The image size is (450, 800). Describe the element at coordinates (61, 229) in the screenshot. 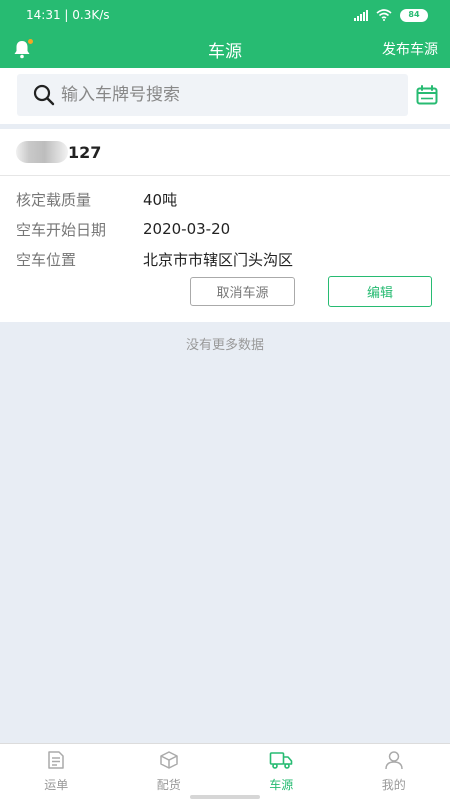

I see `info-label: 空车开始日期` at that location.